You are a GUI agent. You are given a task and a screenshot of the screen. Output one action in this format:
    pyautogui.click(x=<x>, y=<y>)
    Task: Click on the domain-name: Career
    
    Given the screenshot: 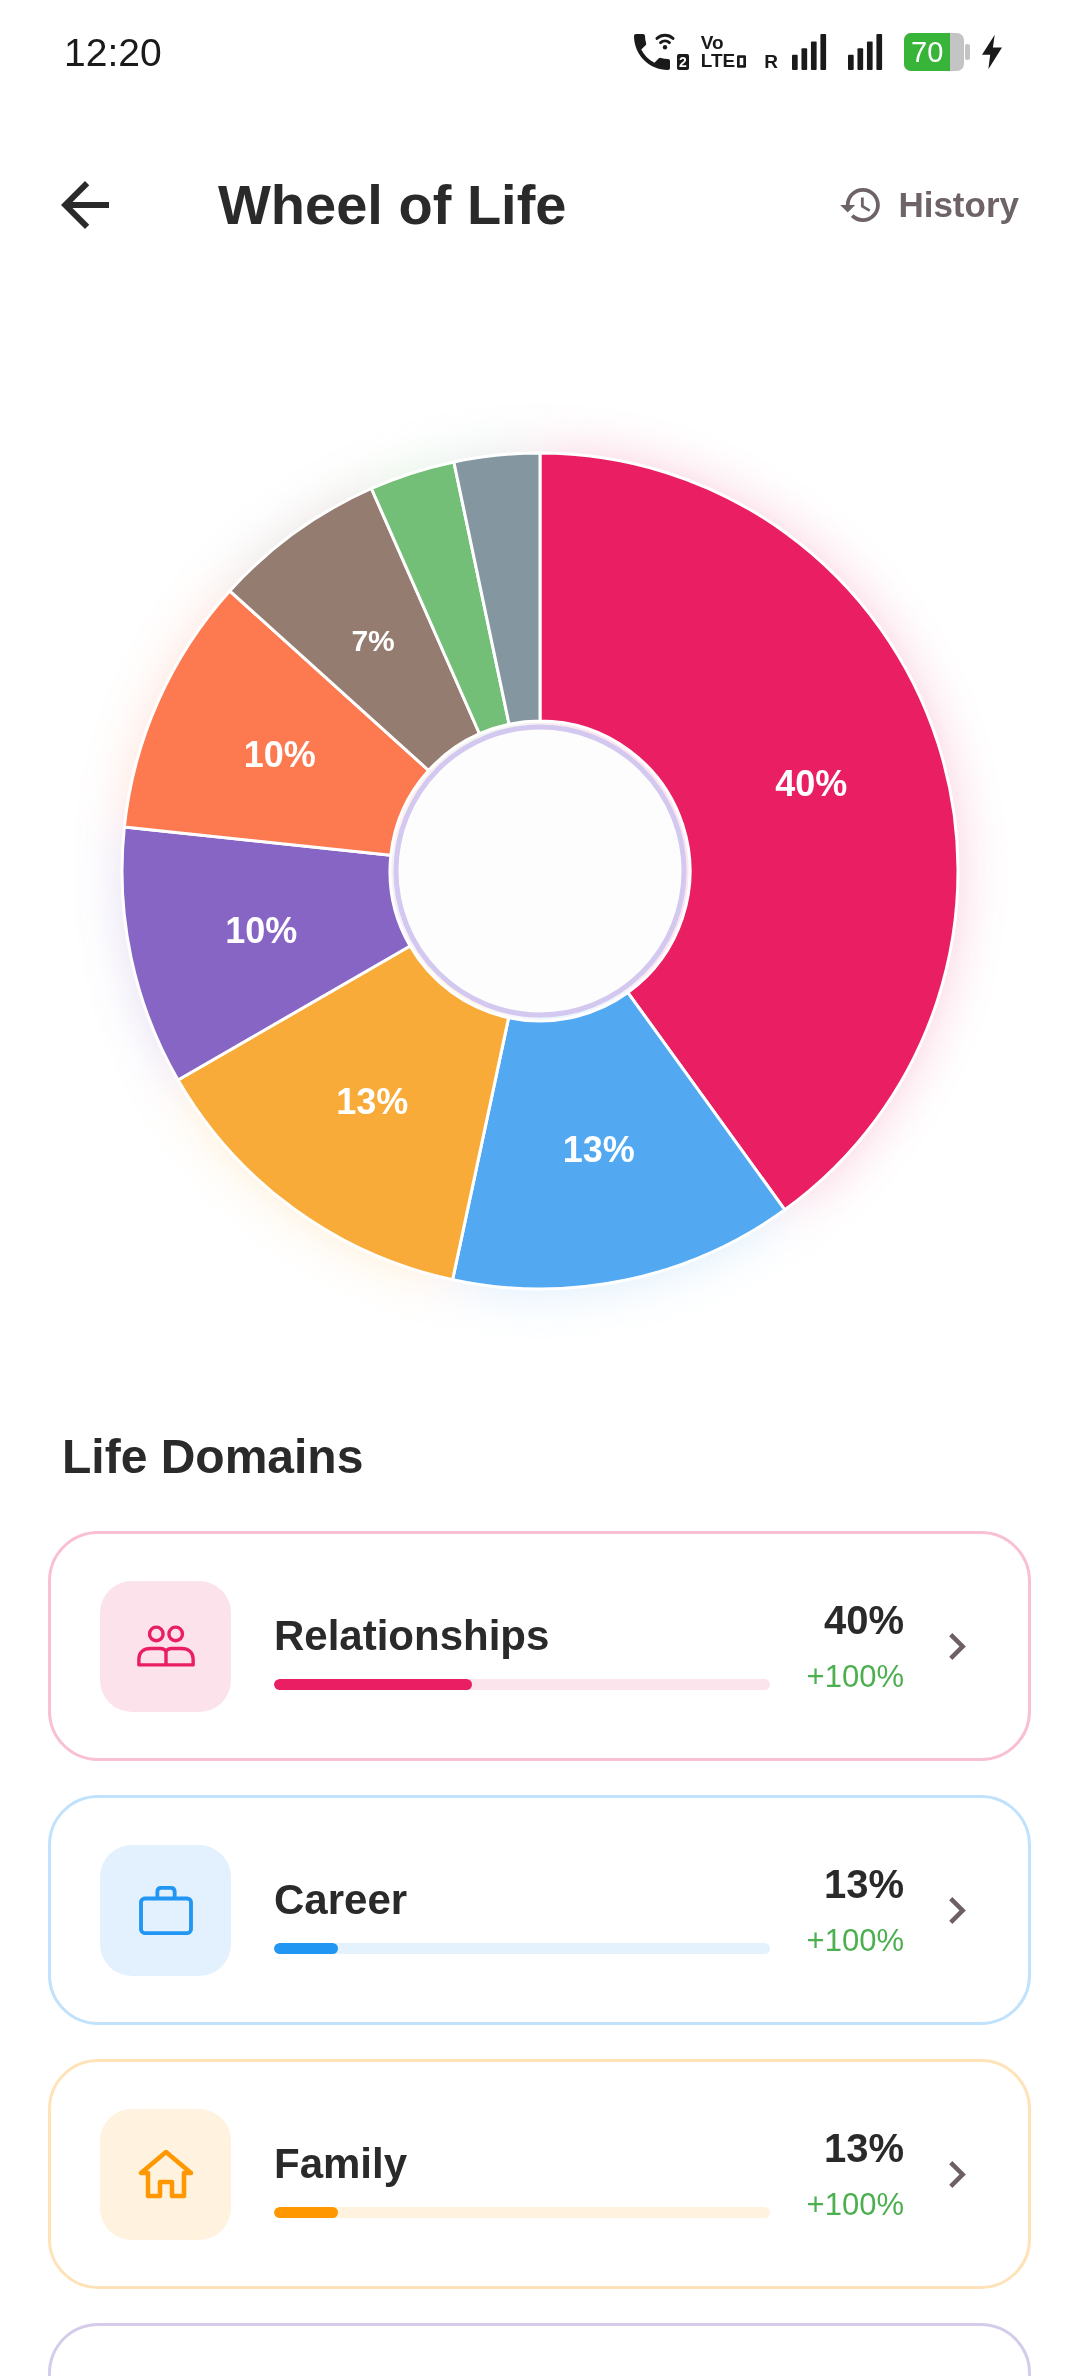 What is the action you would take?
    pyautogui.click(x=341, y=1900)
    